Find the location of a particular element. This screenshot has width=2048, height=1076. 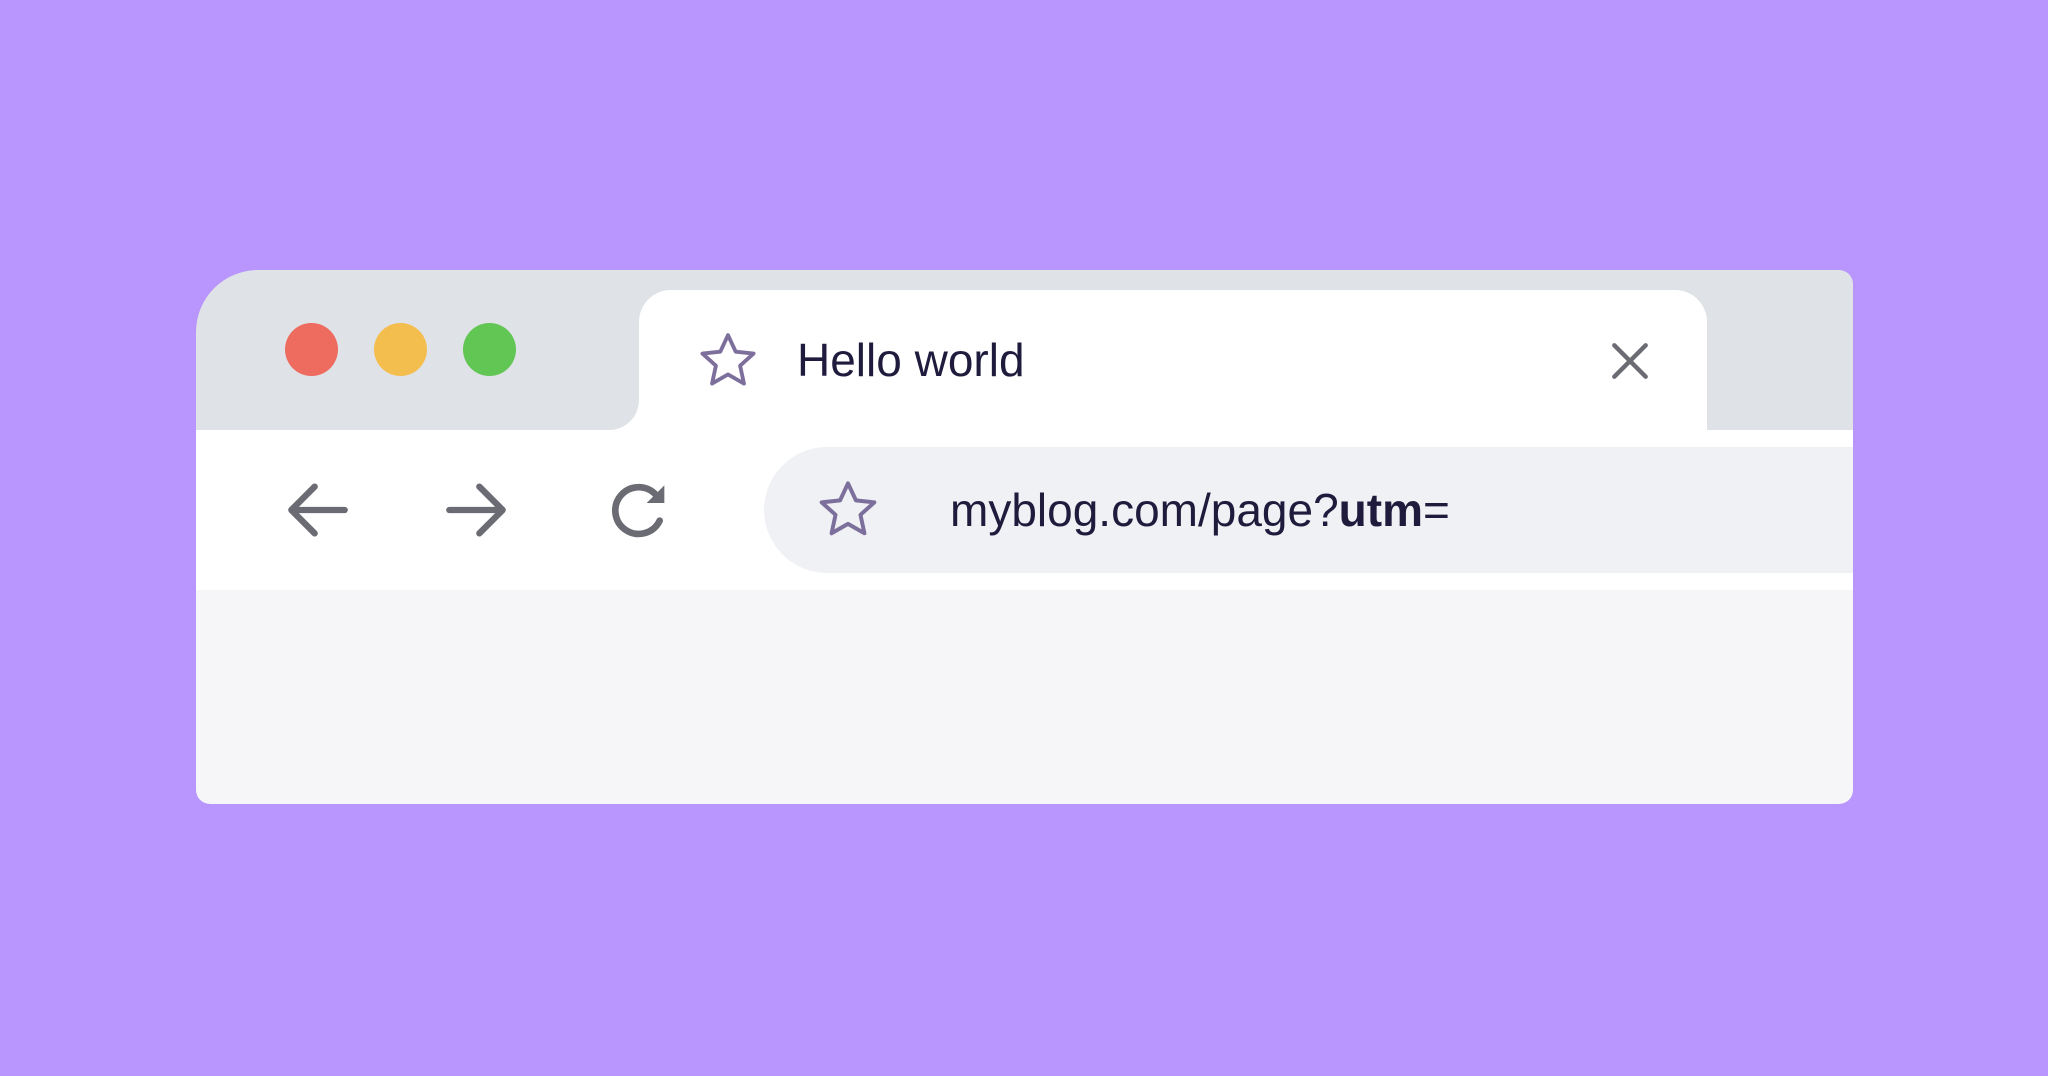

tab-hello-world: Hello world is located at coordinates (1173, 360).